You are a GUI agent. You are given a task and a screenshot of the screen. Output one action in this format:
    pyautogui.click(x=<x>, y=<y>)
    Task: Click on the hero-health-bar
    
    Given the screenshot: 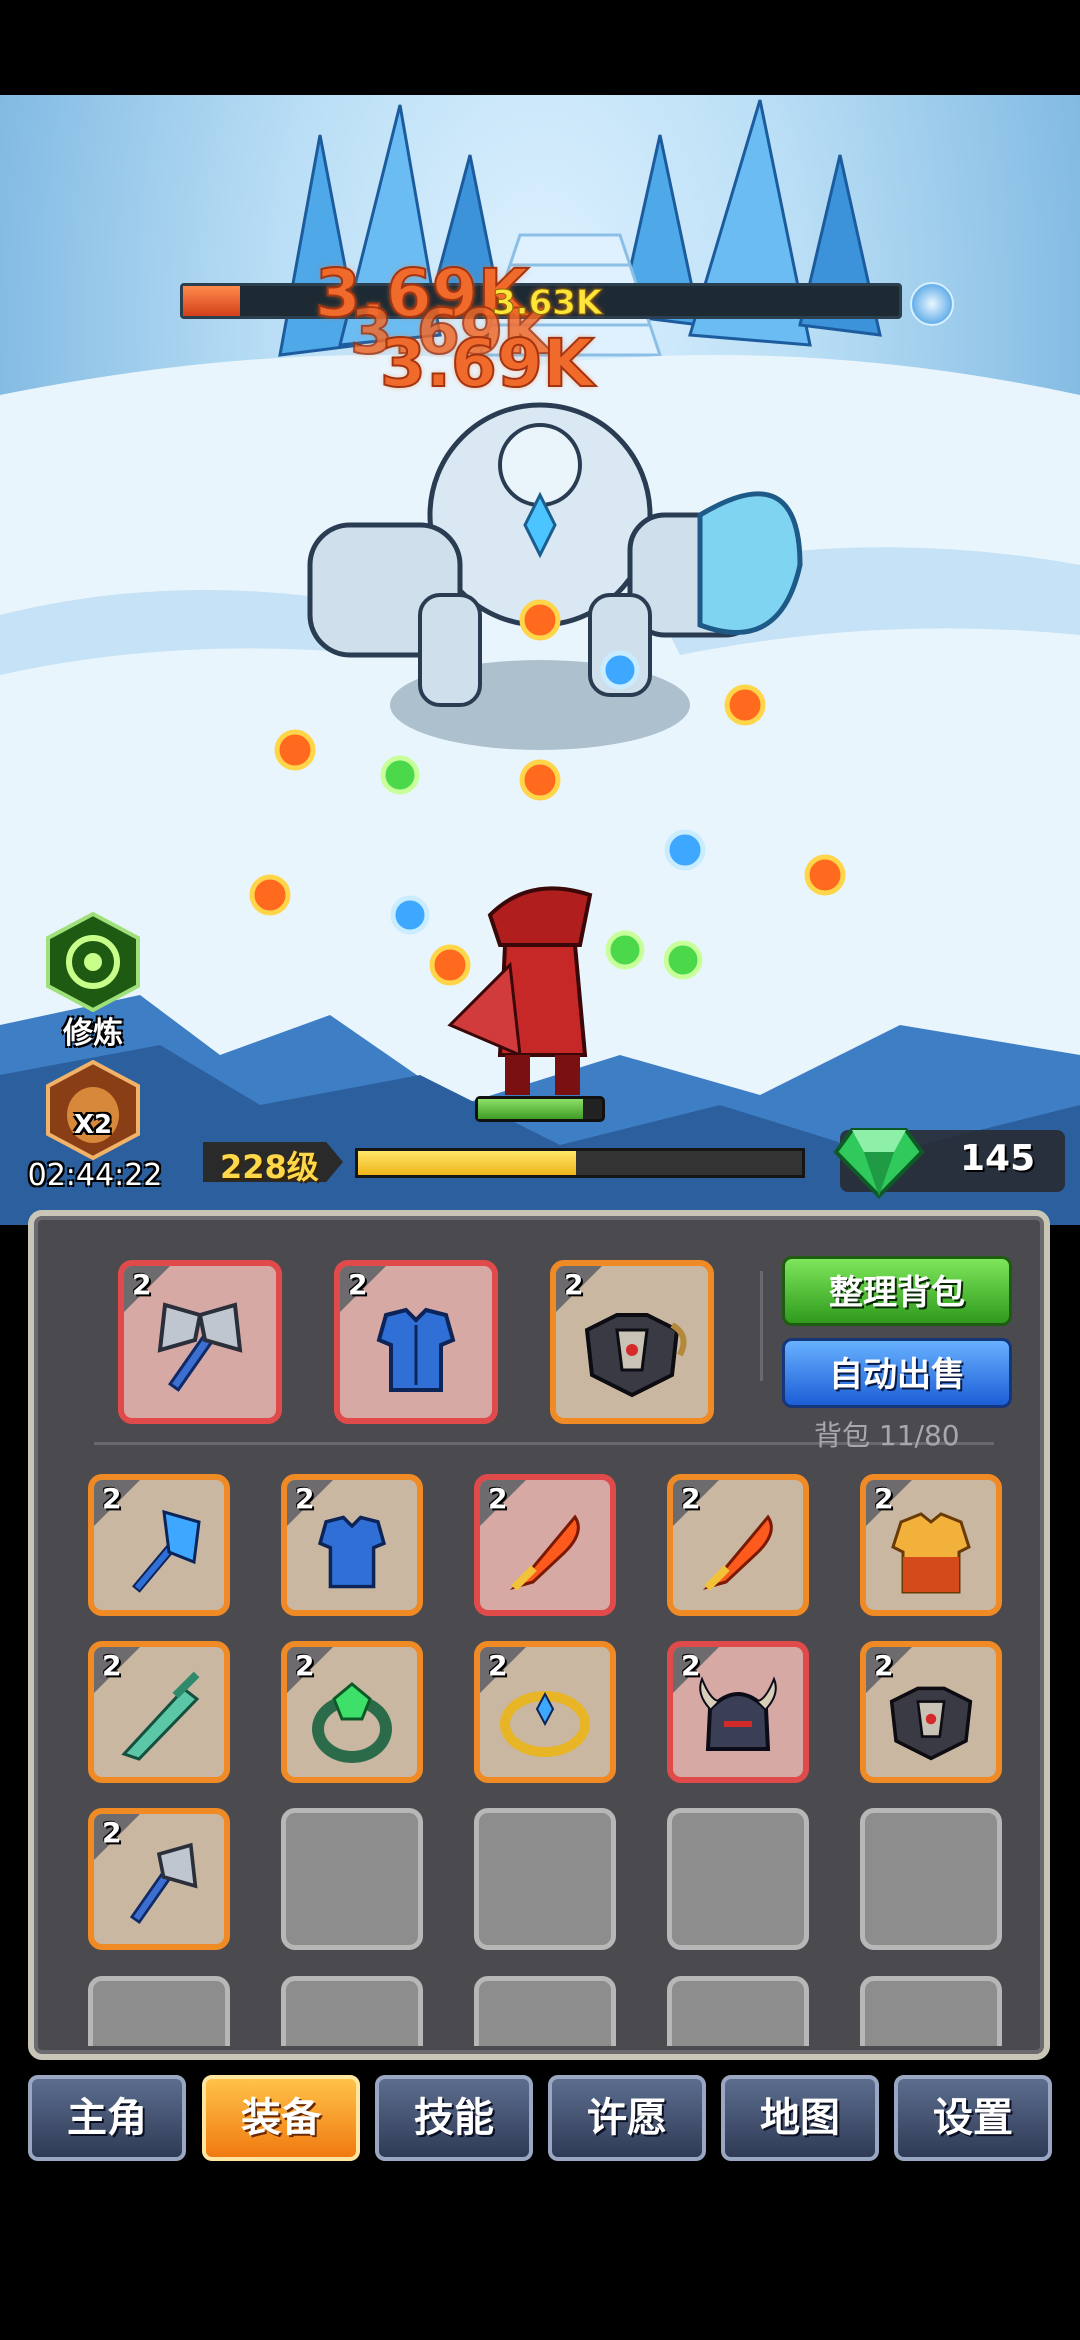 What is the action you would take?
    pyautogui.click(x=540, y=1109)
    